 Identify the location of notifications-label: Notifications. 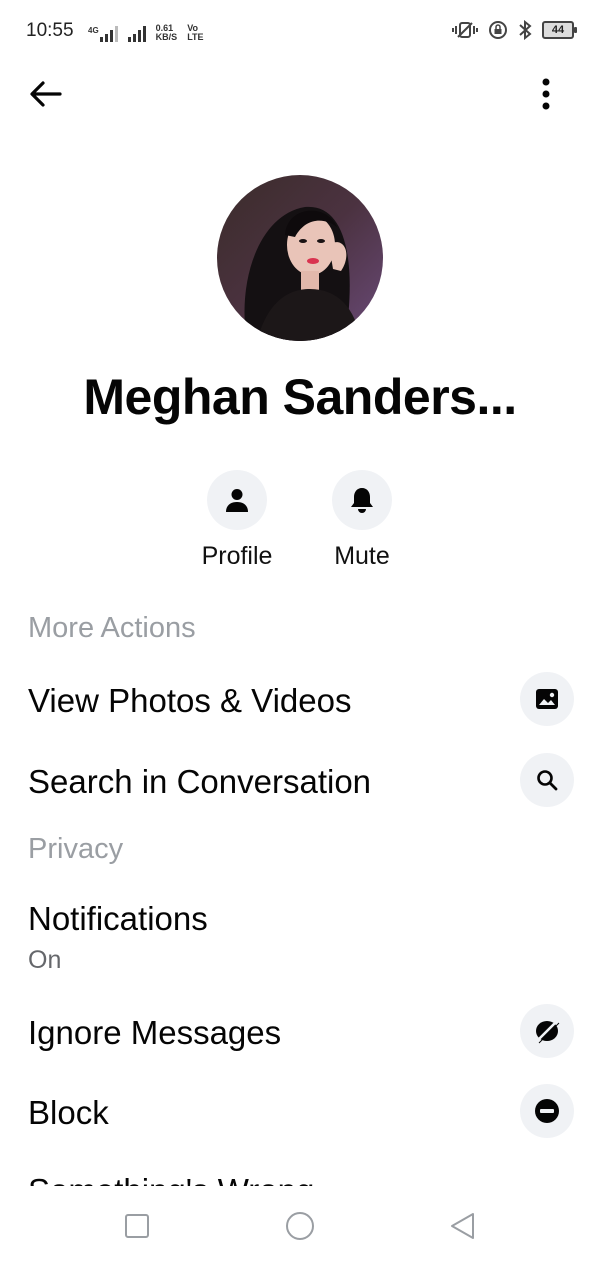
(118, 918).